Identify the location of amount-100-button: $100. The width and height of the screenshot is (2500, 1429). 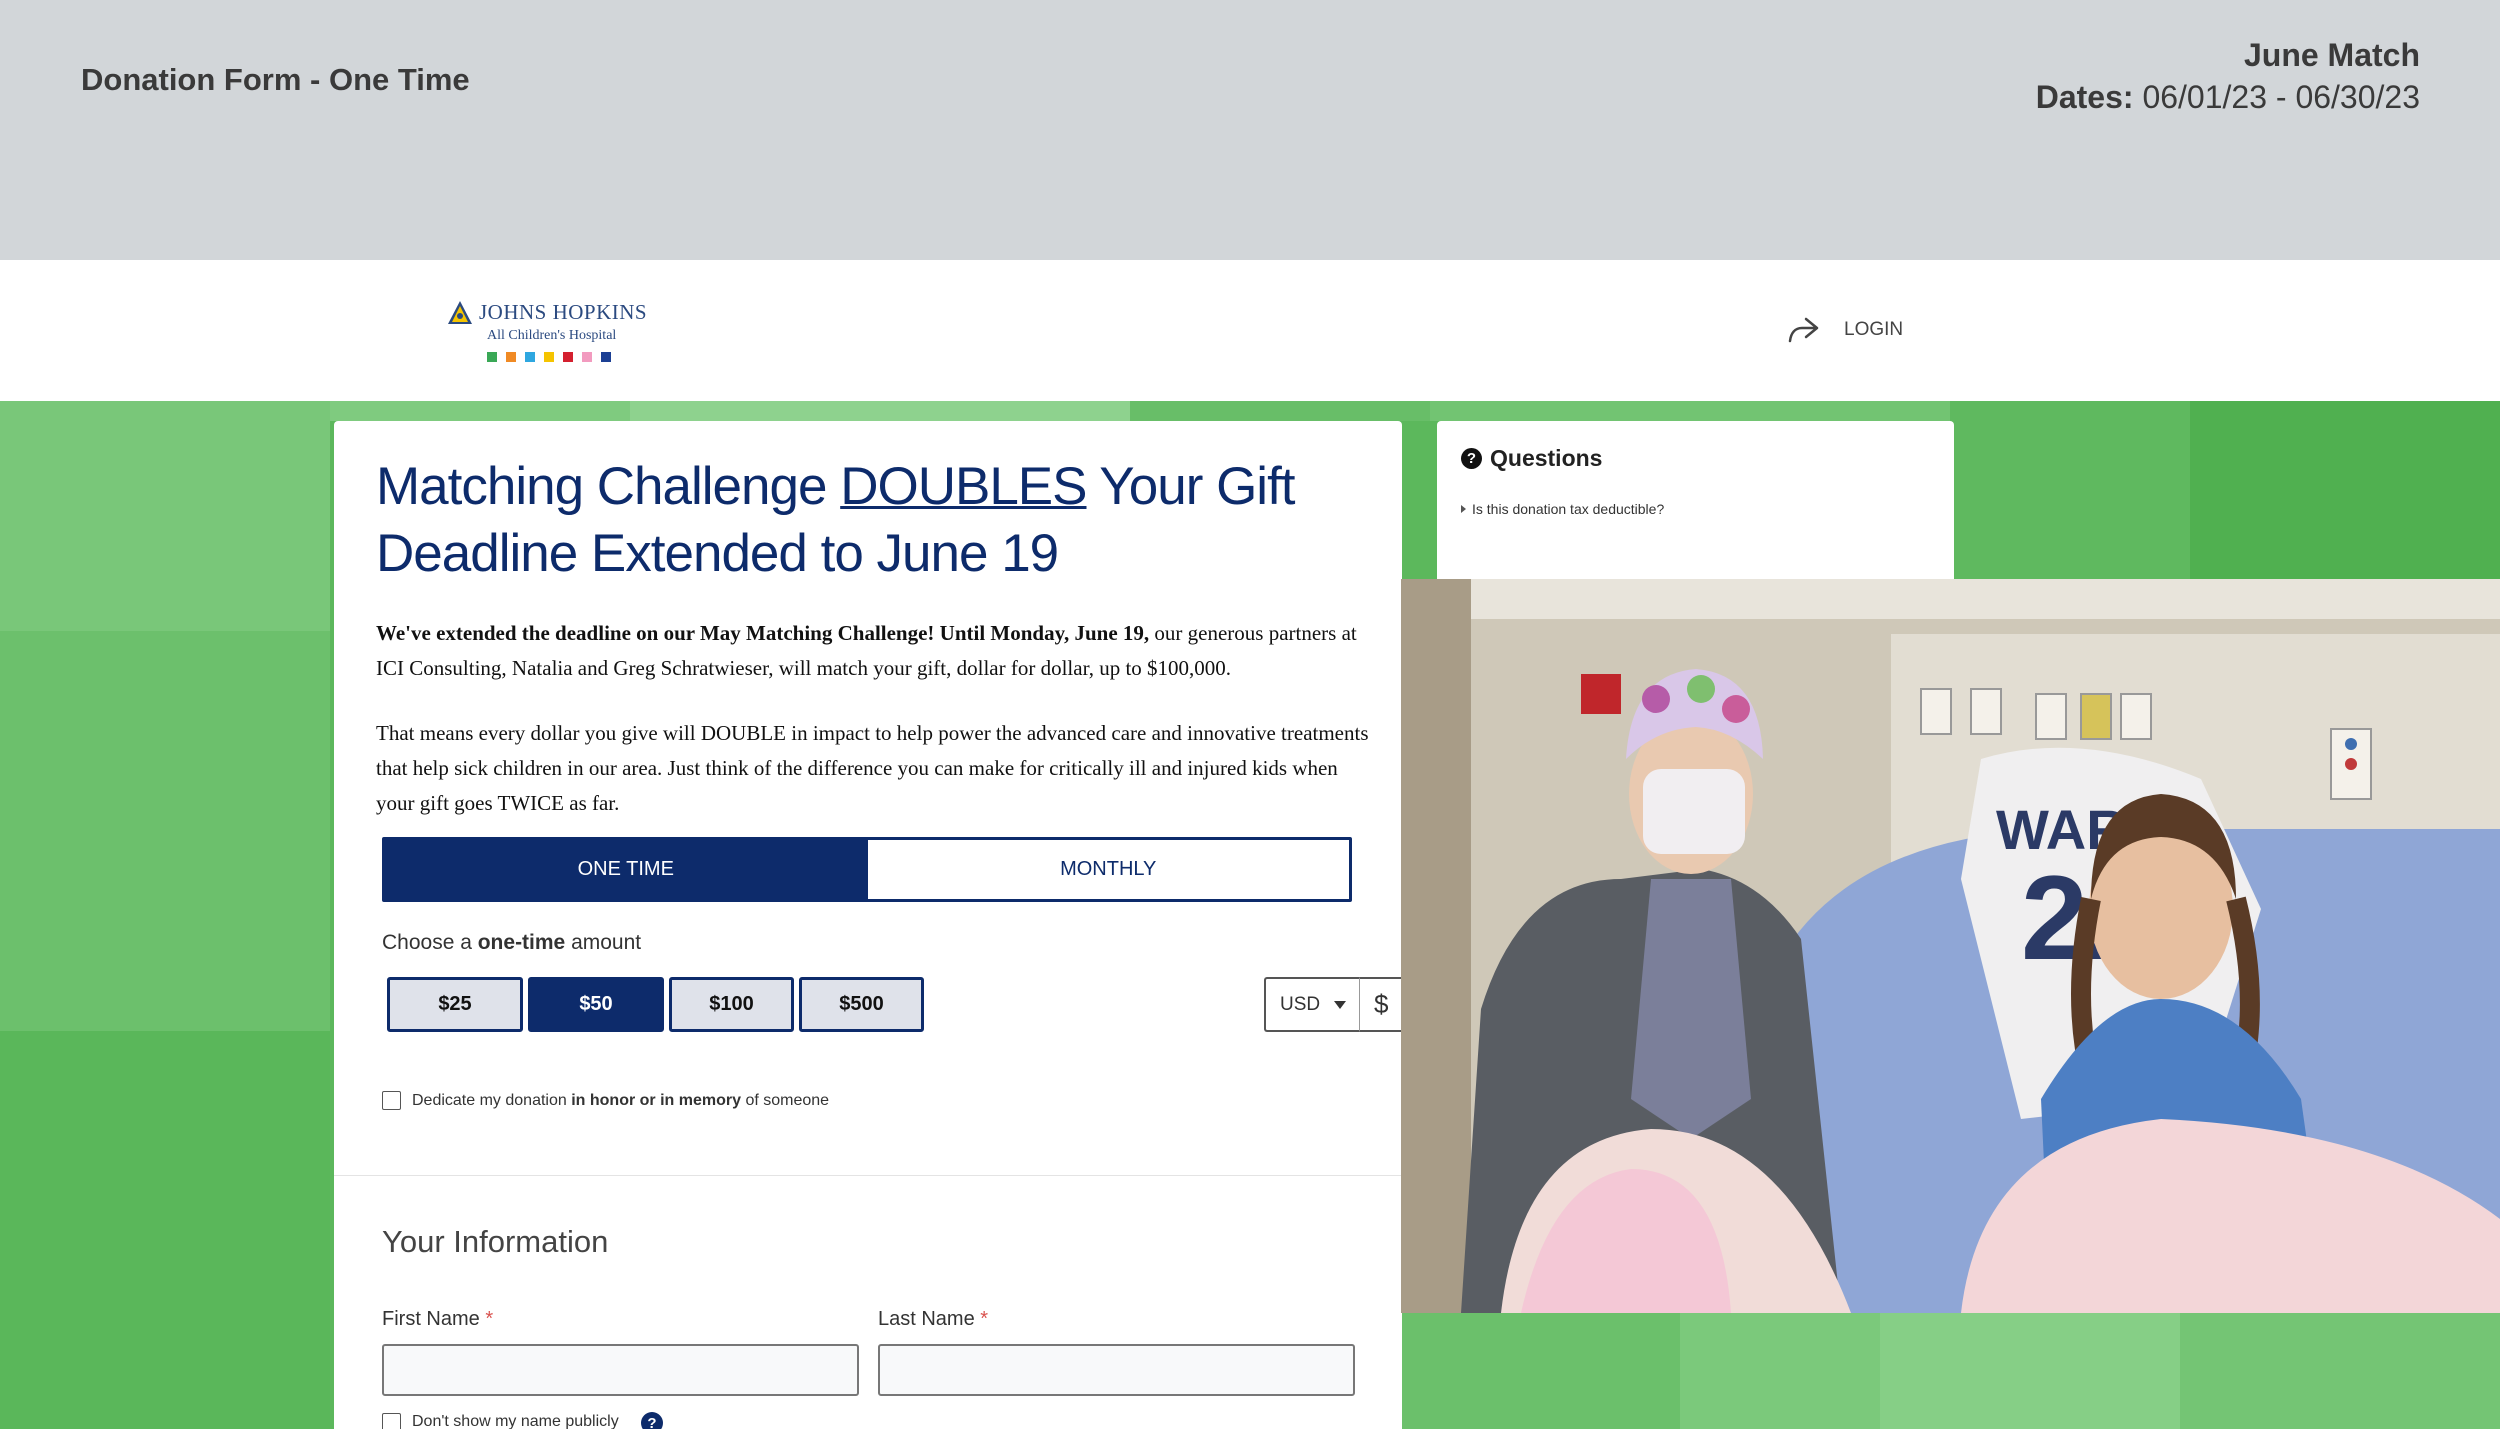
(731, 1004).